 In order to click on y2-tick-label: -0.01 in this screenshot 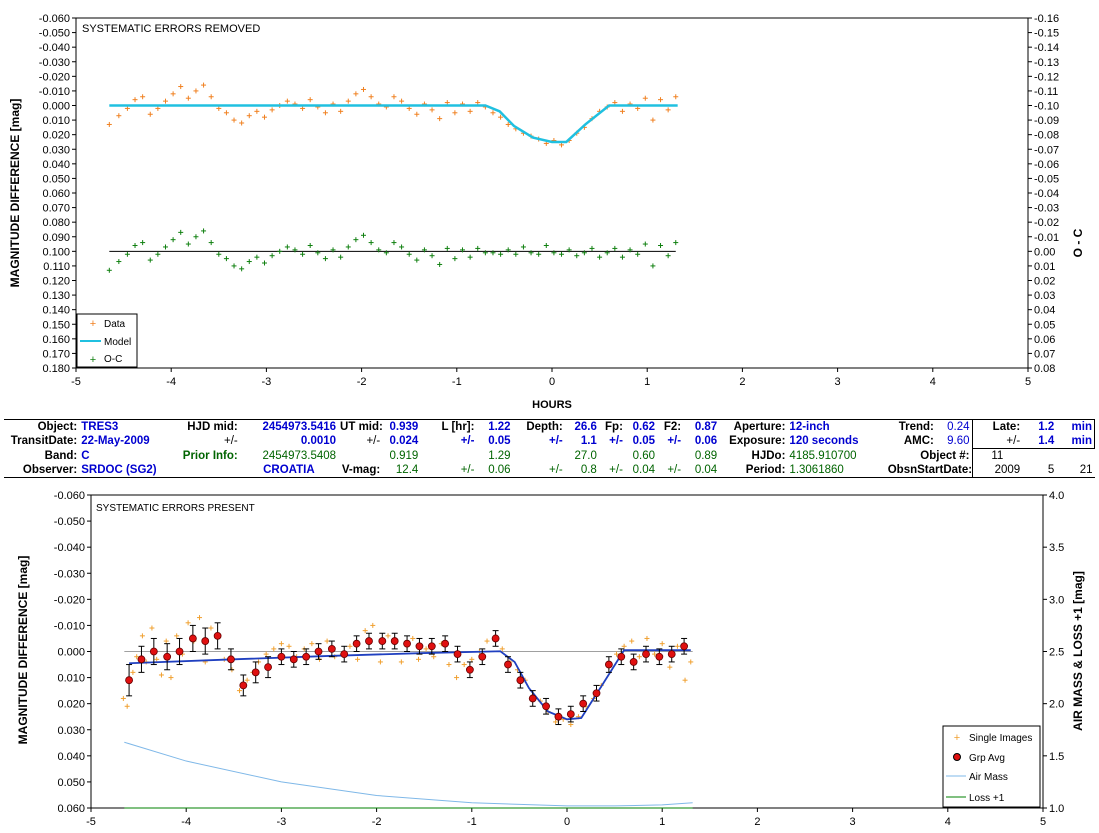, I will do `click(1046, 238)`.